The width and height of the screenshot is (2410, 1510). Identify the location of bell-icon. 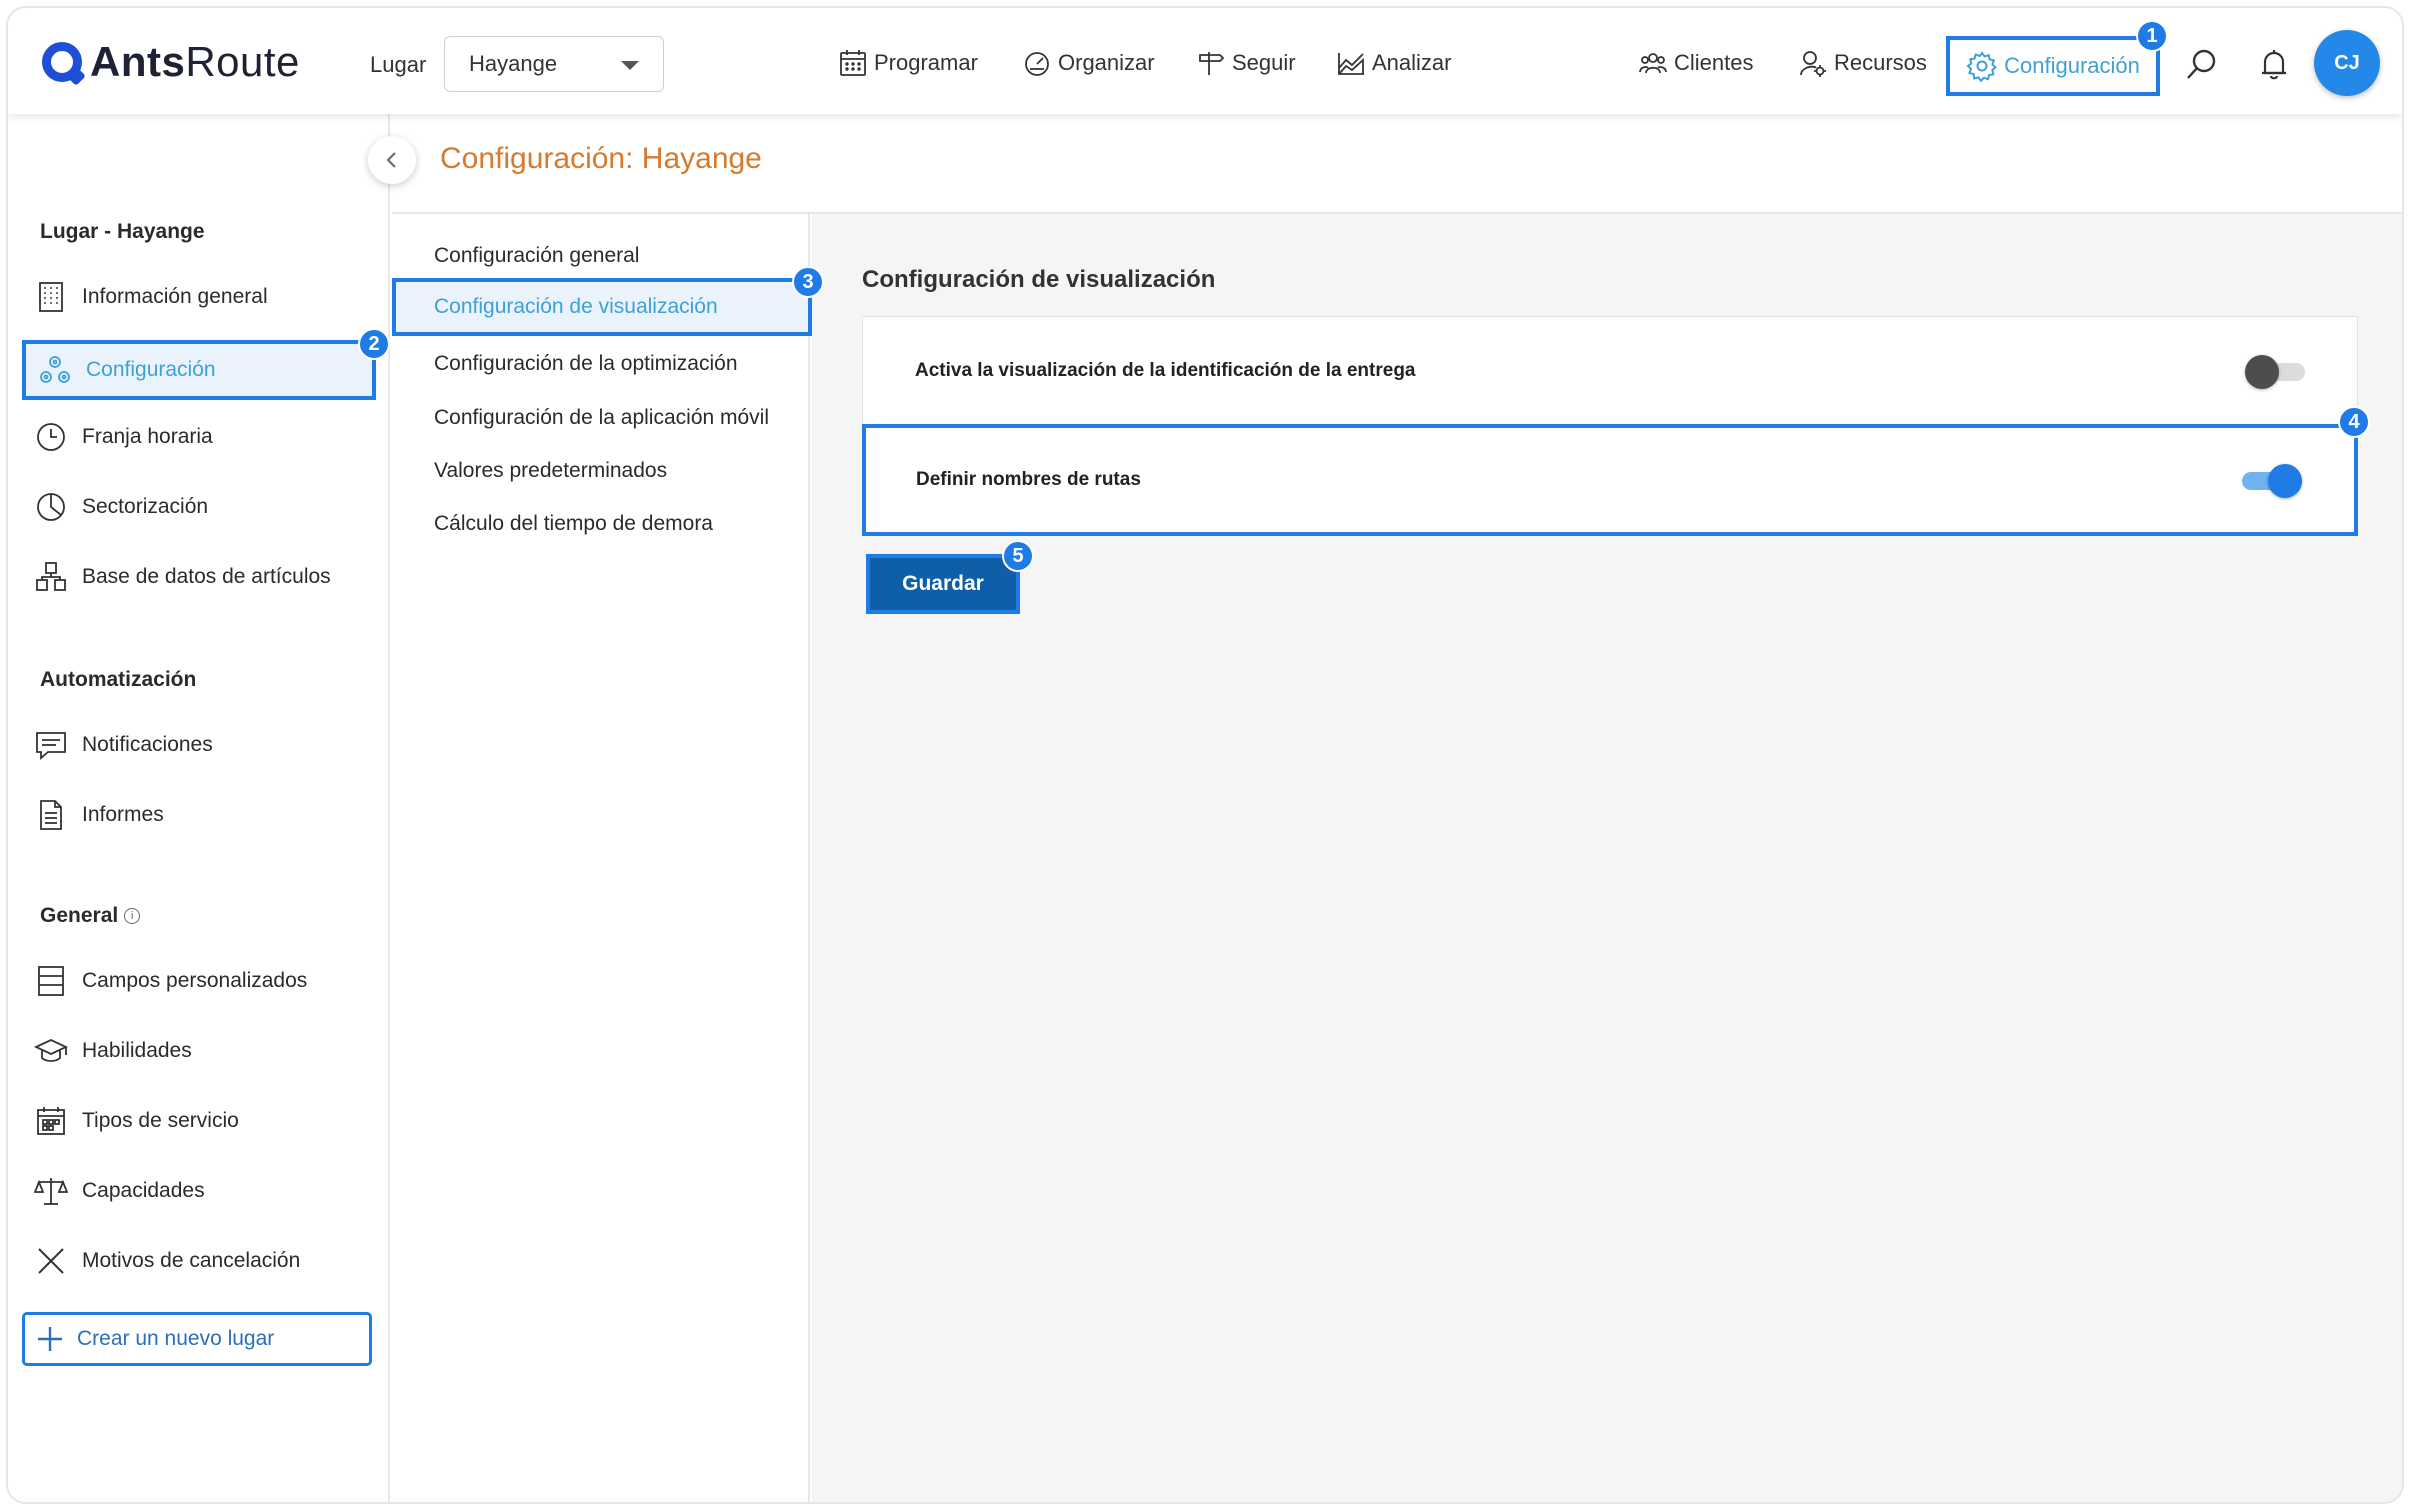
(2274, 64).